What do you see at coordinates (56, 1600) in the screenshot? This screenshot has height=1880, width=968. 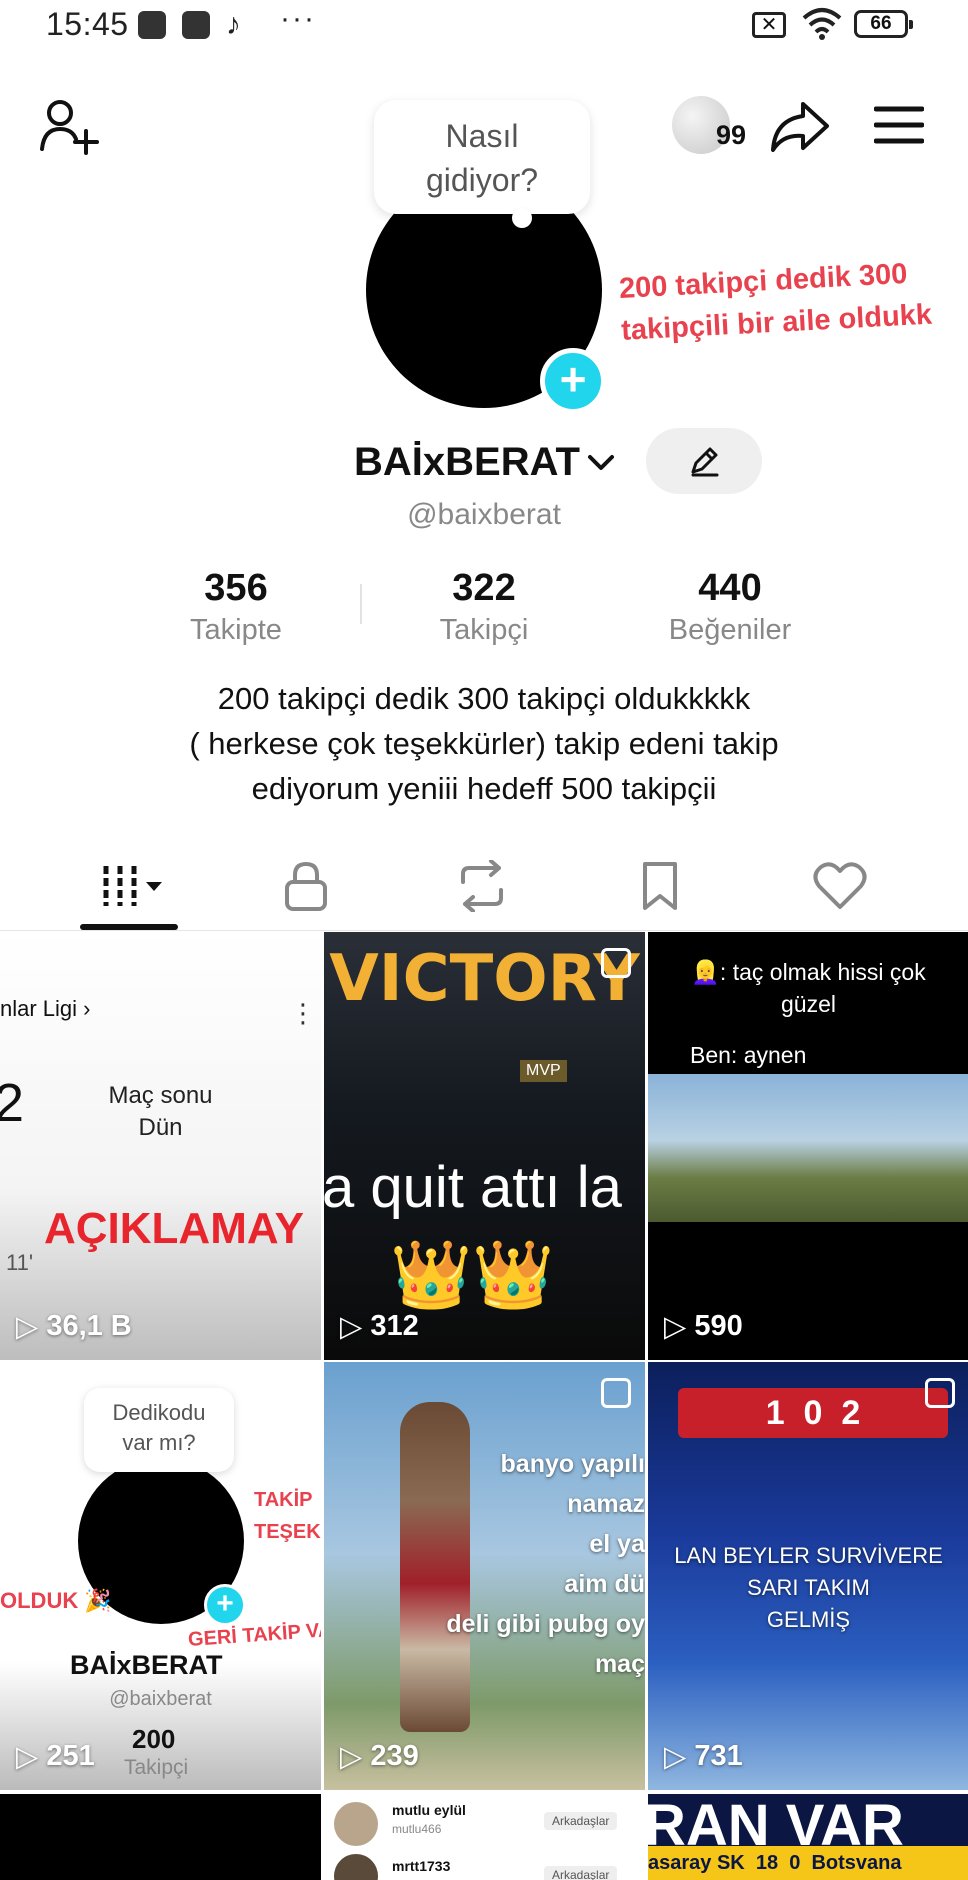 I see `thumb-text: OLDUK 🎉` at bounding box center [56, 1600].